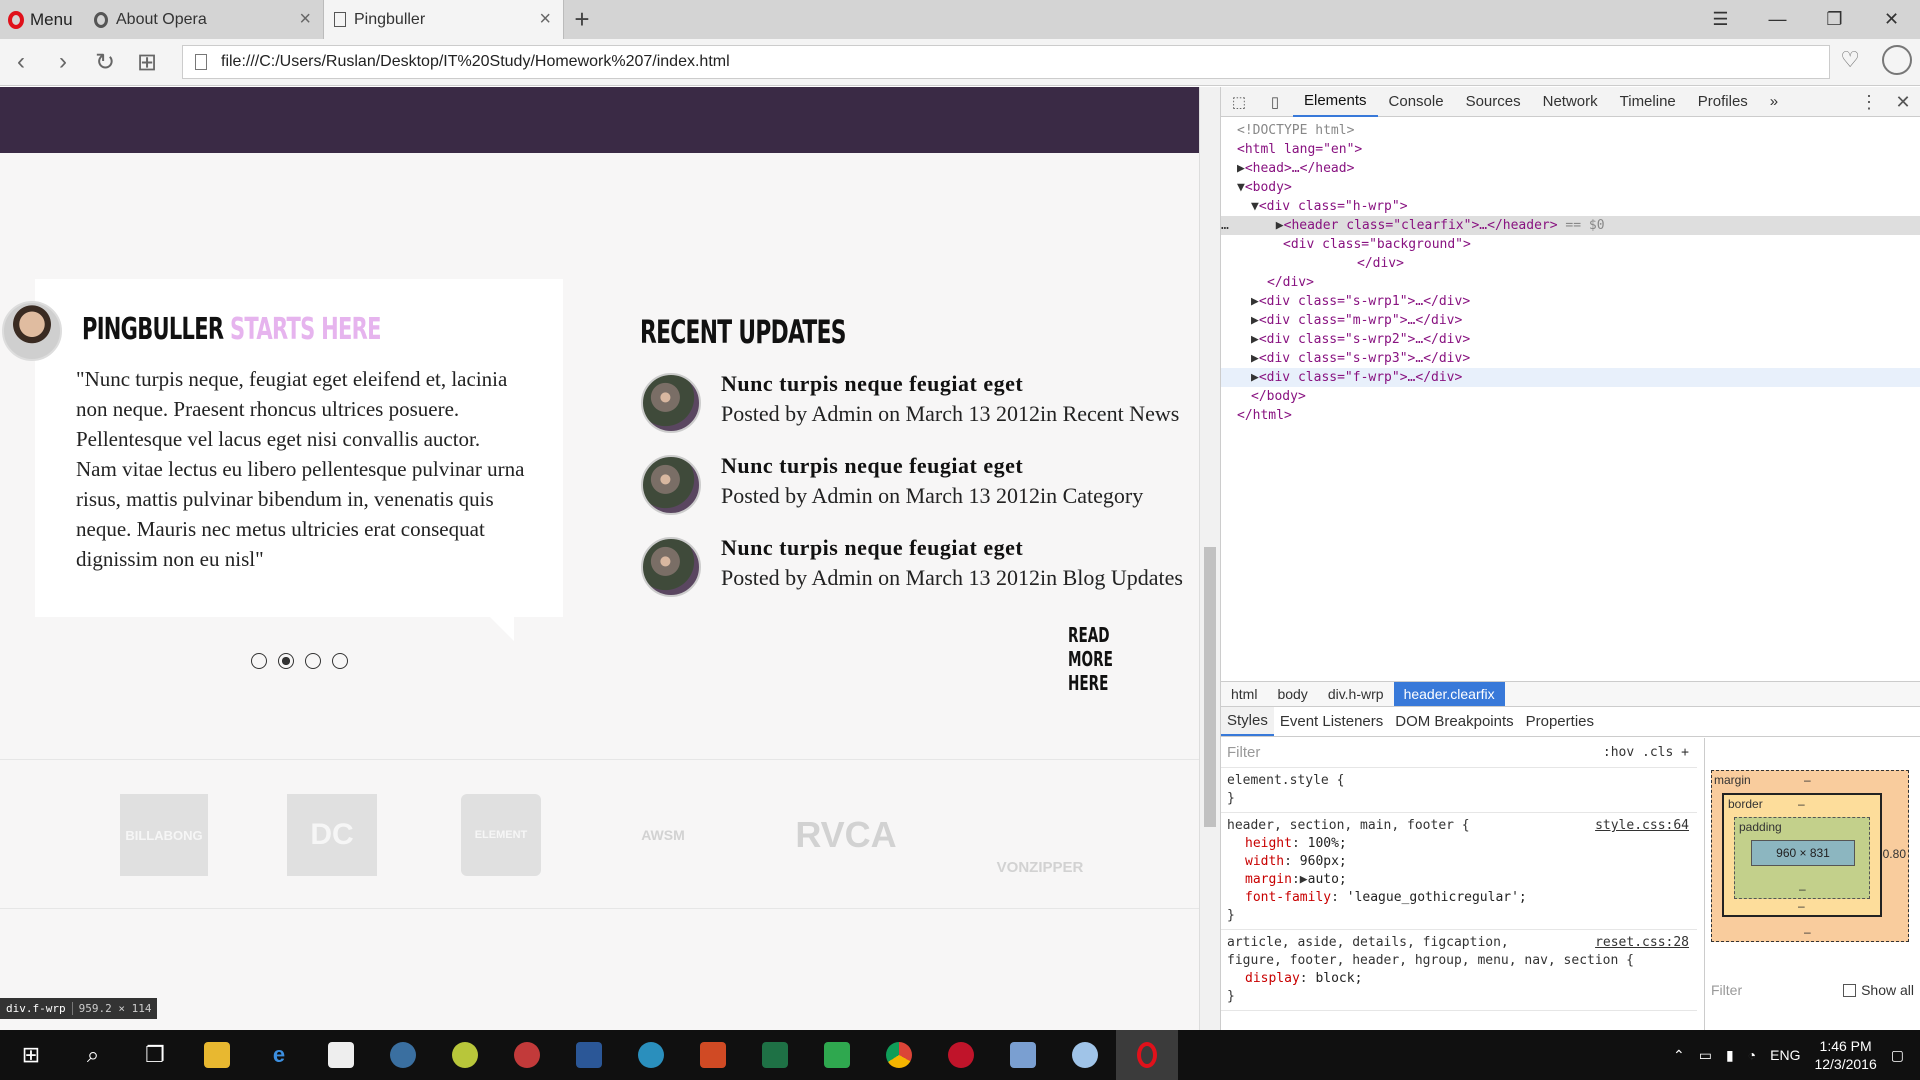 Image resolution: width=1920 pixels, height=1080 pixels. I want to click on box-model-content: 960 × 831, so click(1803, 853).